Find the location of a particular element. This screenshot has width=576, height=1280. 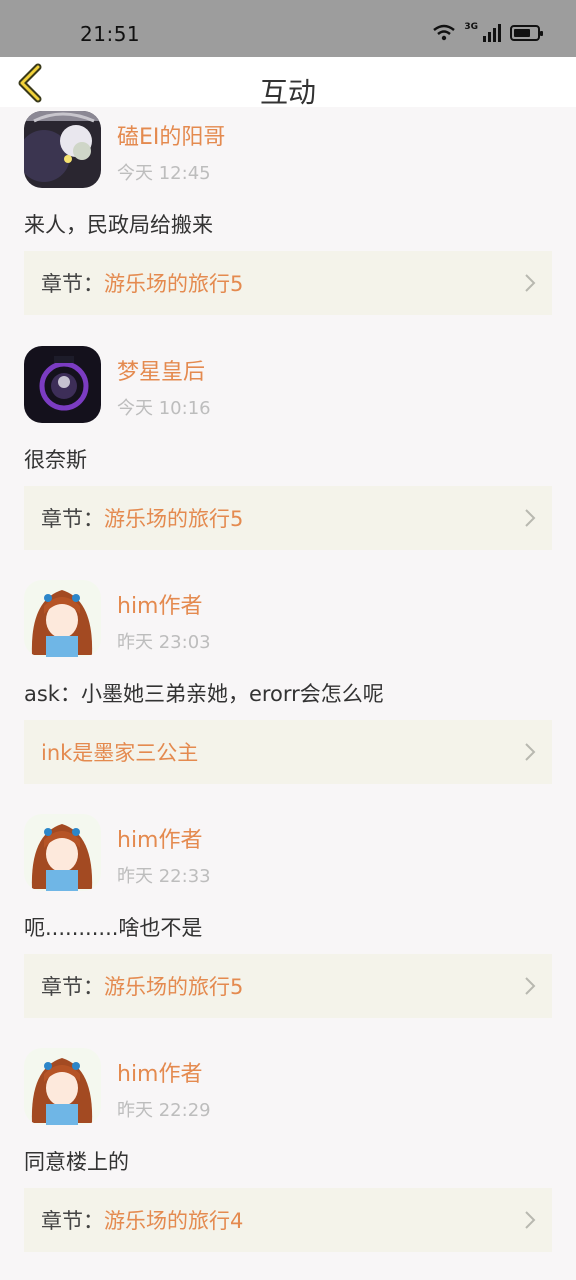

username: 梦星皇后 is located at coordinates (161, 370).